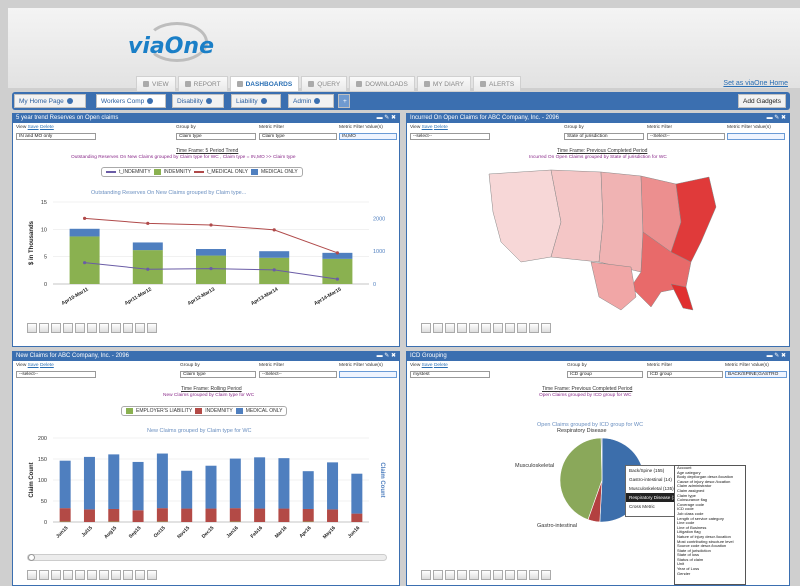 The width and height of the screenshot is (800, 586). What do you see at coordinates (311, 101) in the screenshot?
I see `dashboard-tab-admin: Admin` at bounding box center [311, 101].